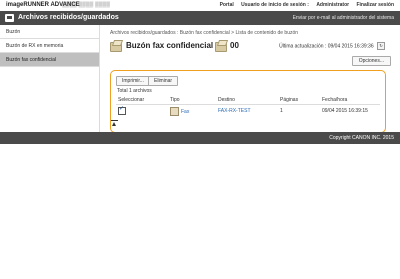  Describe the element at coordinates (361, 138) in the screenshot. I see `copyright: Copyright CANON INC. 2015` at that location.